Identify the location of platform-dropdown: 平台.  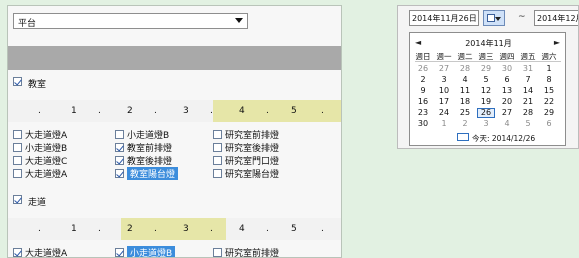
(130, 21).